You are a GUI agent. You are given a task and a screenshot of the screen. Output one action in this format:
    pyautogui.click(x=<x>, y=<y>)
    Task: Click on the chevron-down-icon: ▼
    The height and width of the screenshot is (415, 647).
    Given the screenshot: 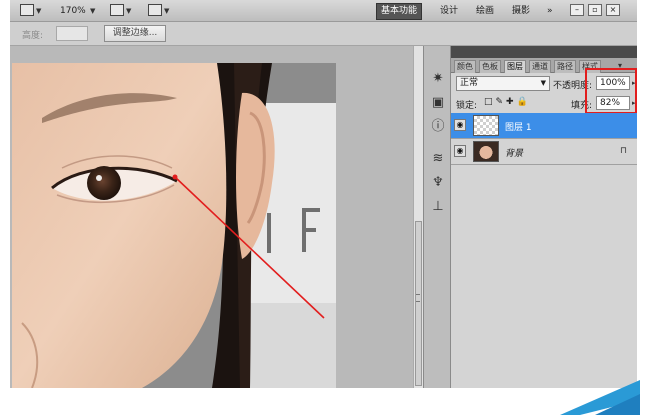 What is the action you would take?
    pyautogui.click(x=543, y=83)
    